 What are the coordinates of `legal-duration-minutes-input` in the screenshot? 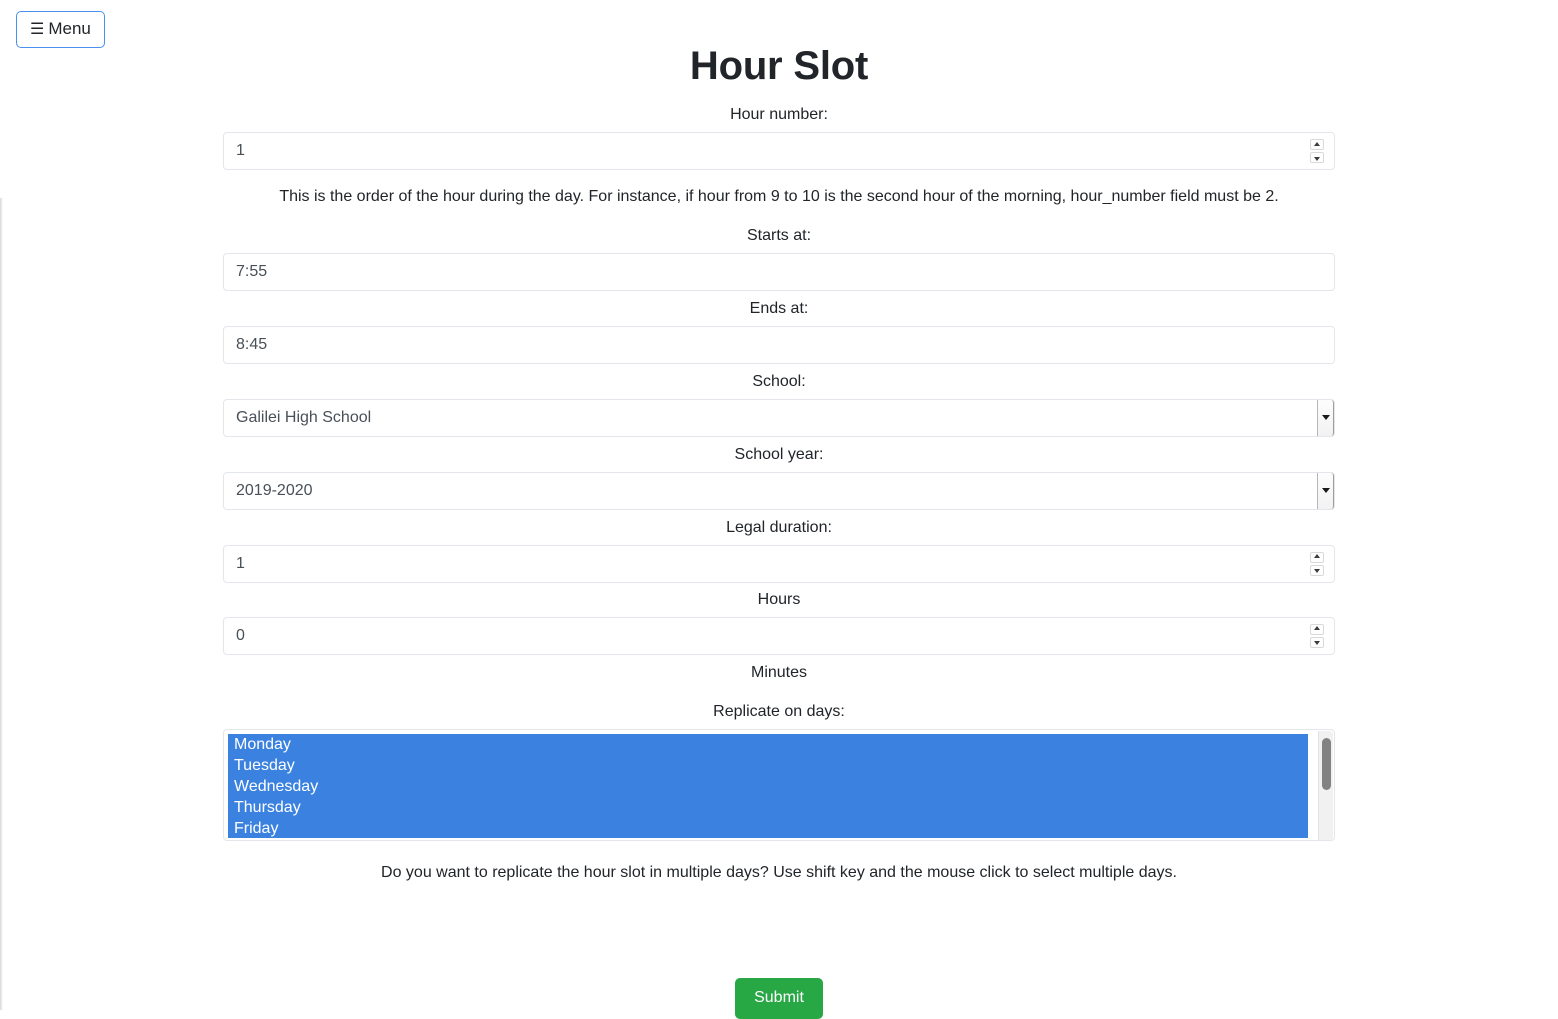 It's located at (779, 635).